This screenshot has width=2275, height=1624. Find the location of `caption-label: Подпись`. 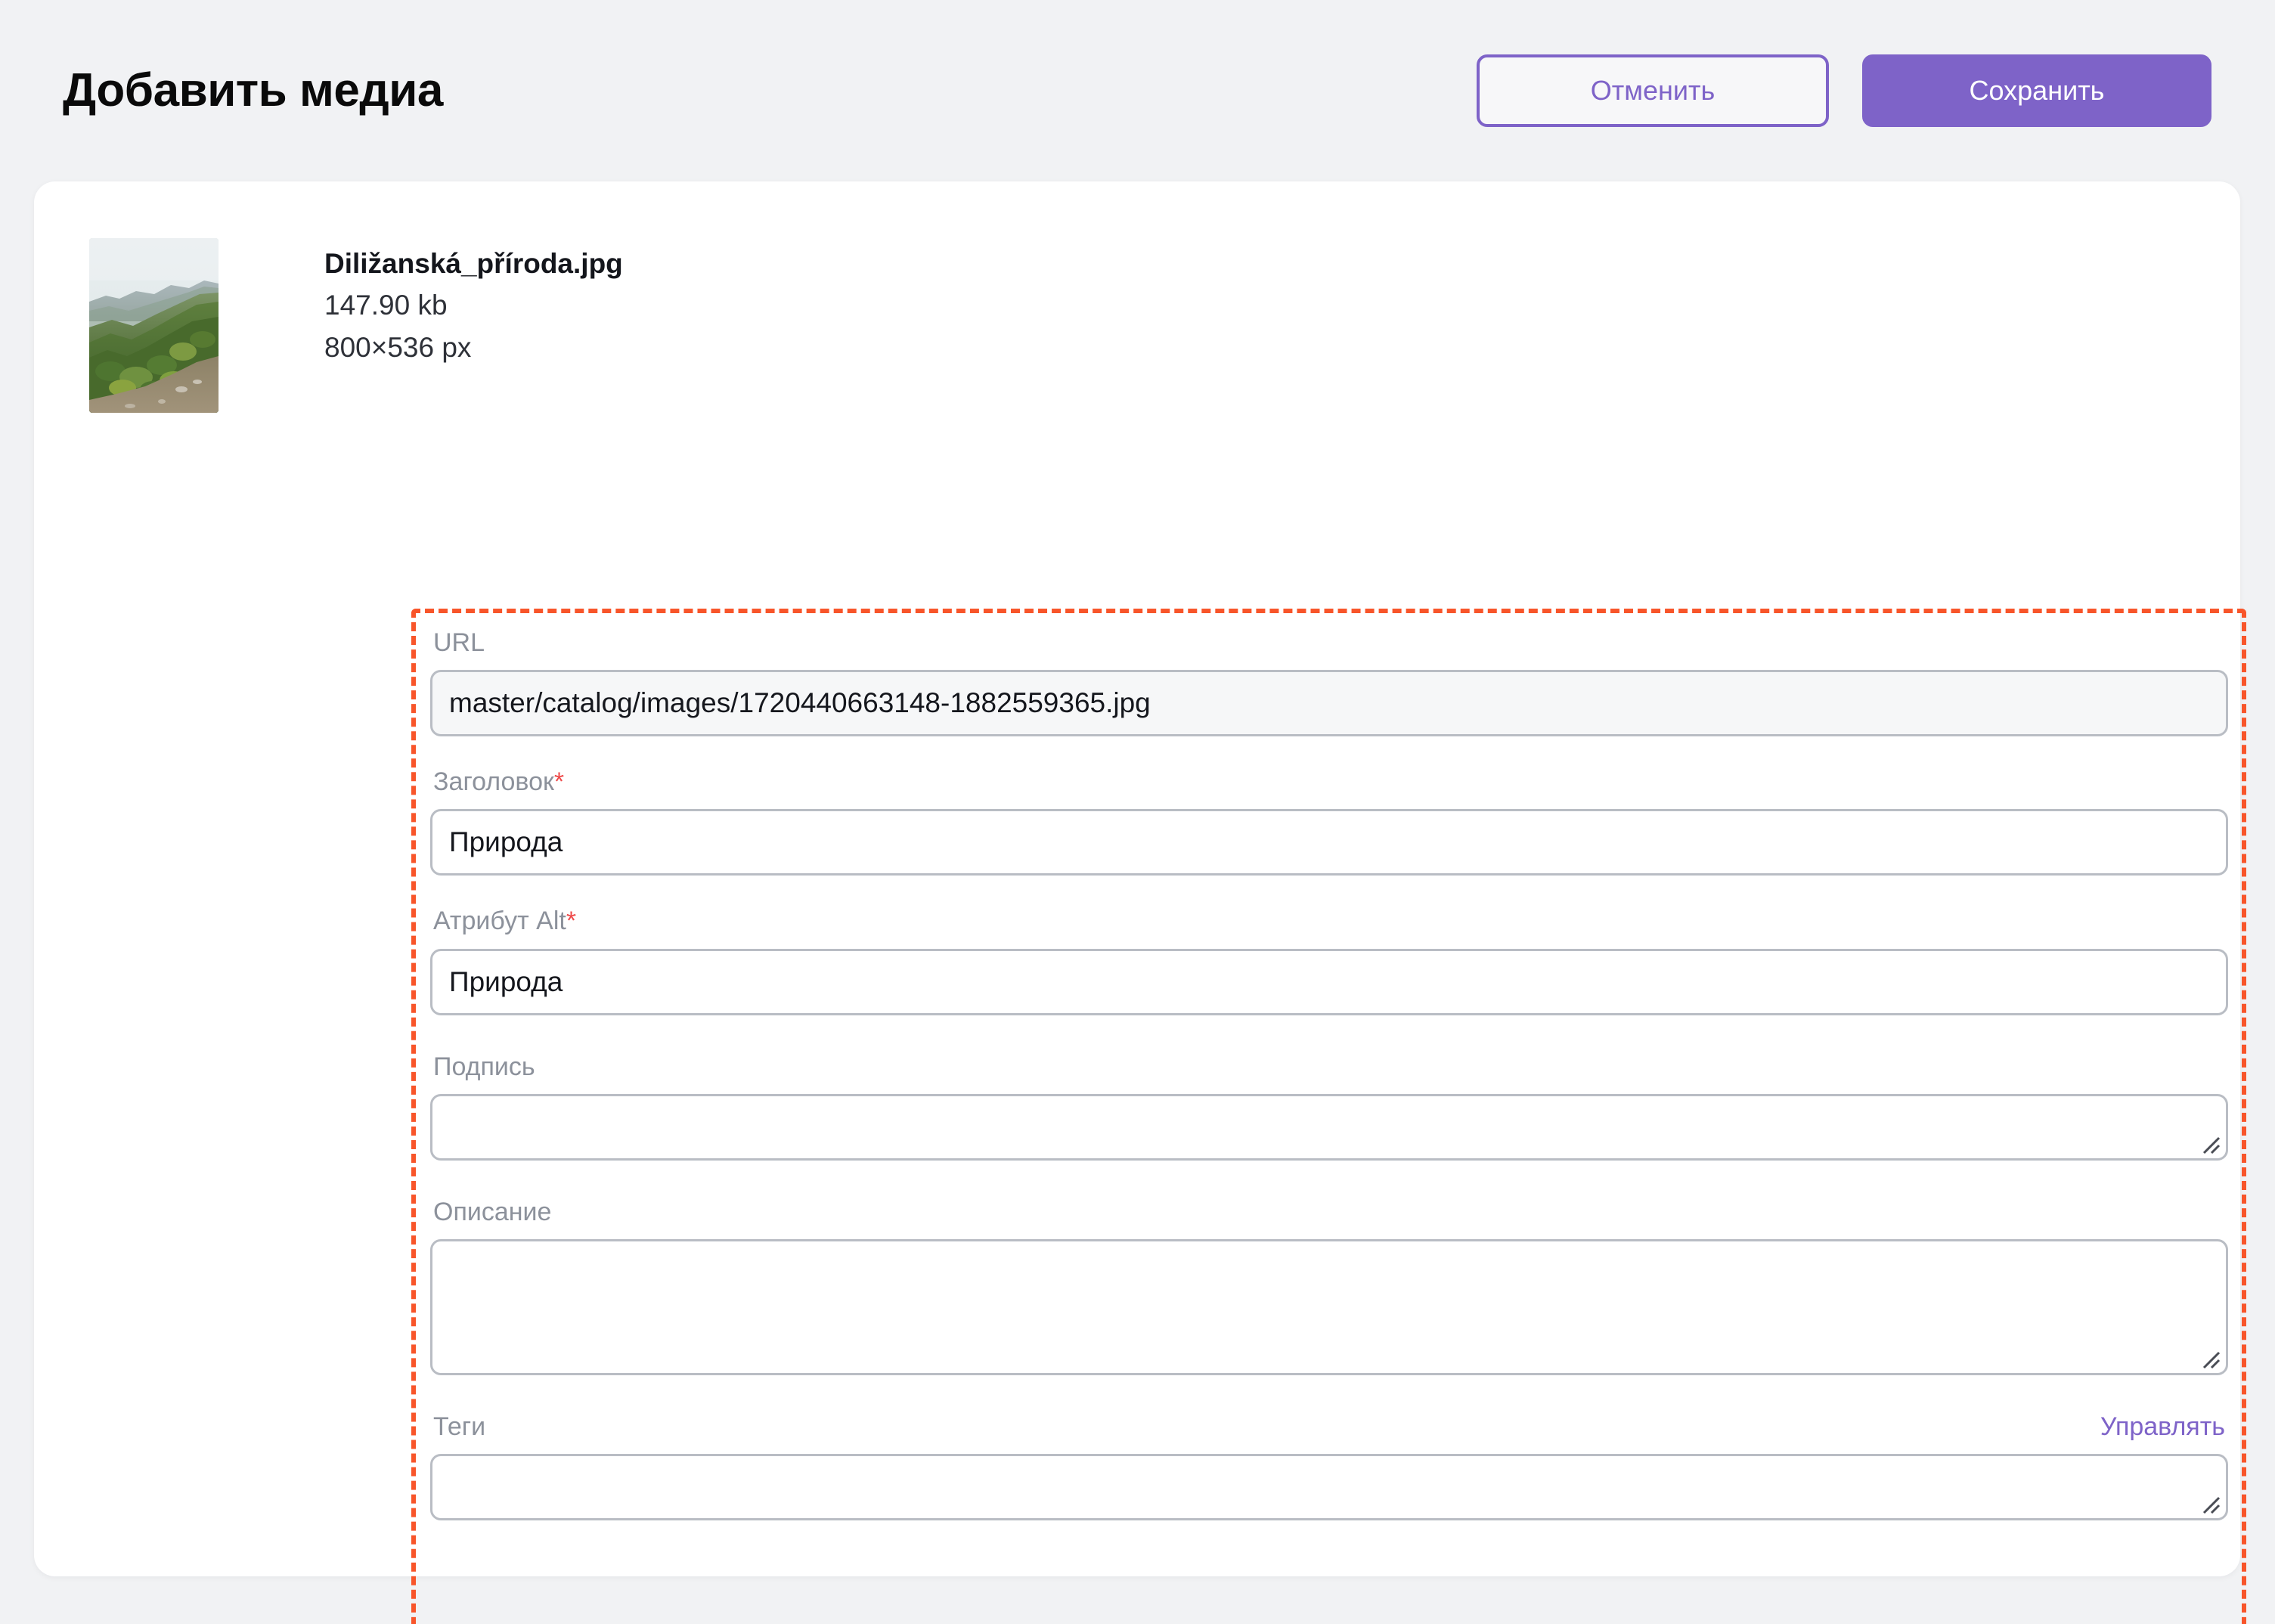

caption-label: Подпись is located at coordinates (484, 1066).